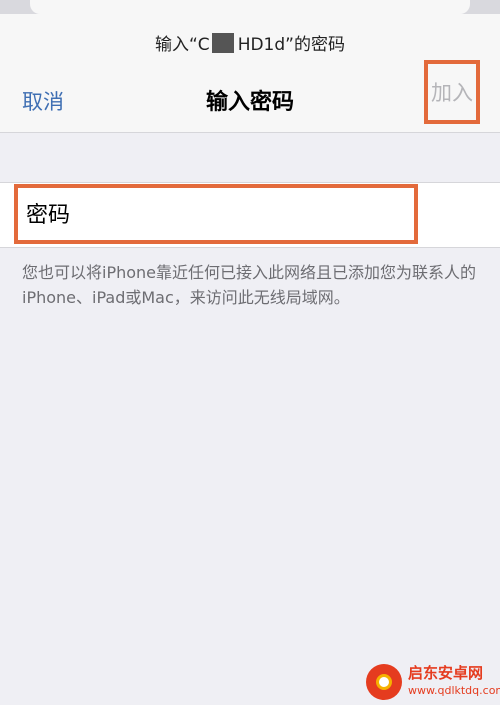  Describe the element at coordinates (222, 43) in the screenshot. I see `redacted-network-name` at that location.